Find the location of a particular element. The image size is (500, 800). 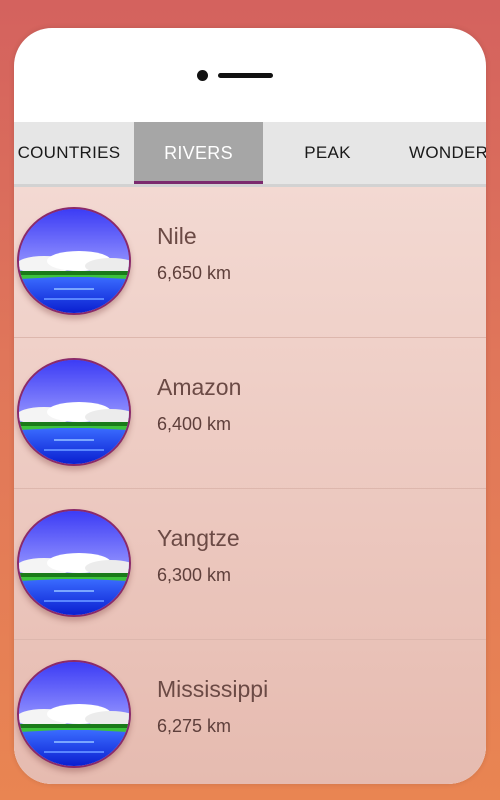

river-length: 6,300 km is located at coordinates (194, 575).